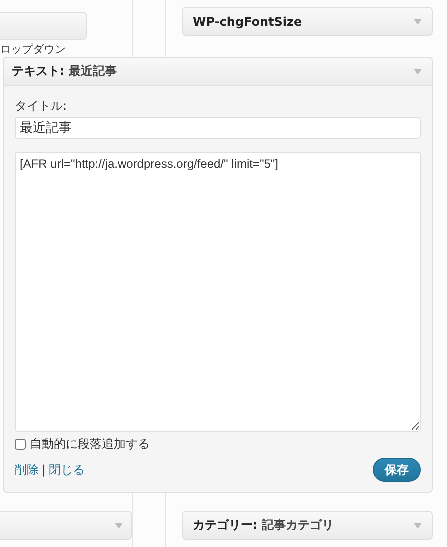  What do you see at coordinates (41, 106) in the screenshot?
I see `field-label: タイトル:` at bounding box center [41, 106].